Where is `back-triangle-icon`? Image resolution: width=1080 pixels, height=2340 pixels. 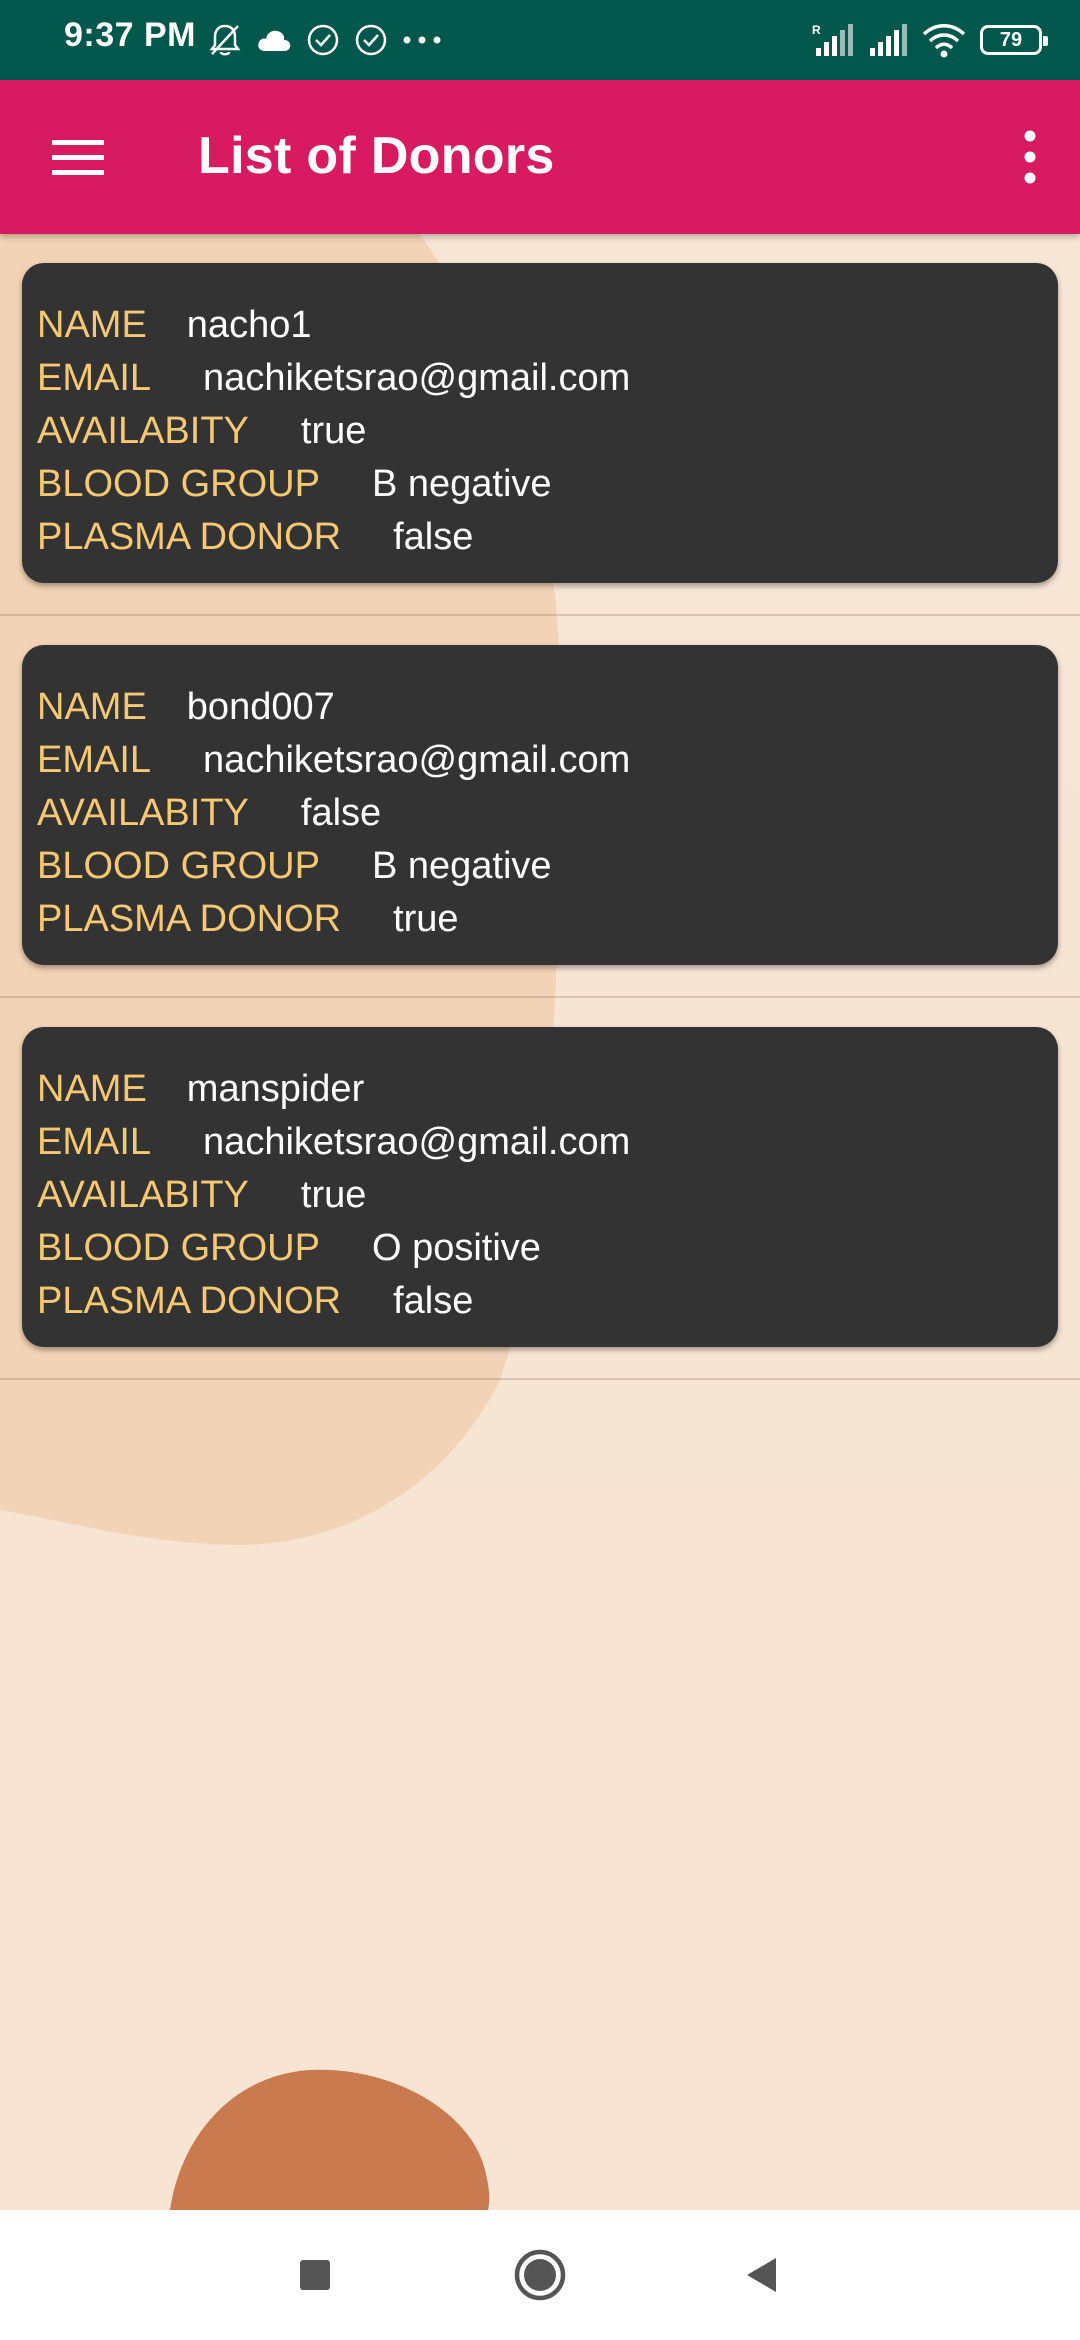
back-triangle-icon is located at coordinates (761, 2275).